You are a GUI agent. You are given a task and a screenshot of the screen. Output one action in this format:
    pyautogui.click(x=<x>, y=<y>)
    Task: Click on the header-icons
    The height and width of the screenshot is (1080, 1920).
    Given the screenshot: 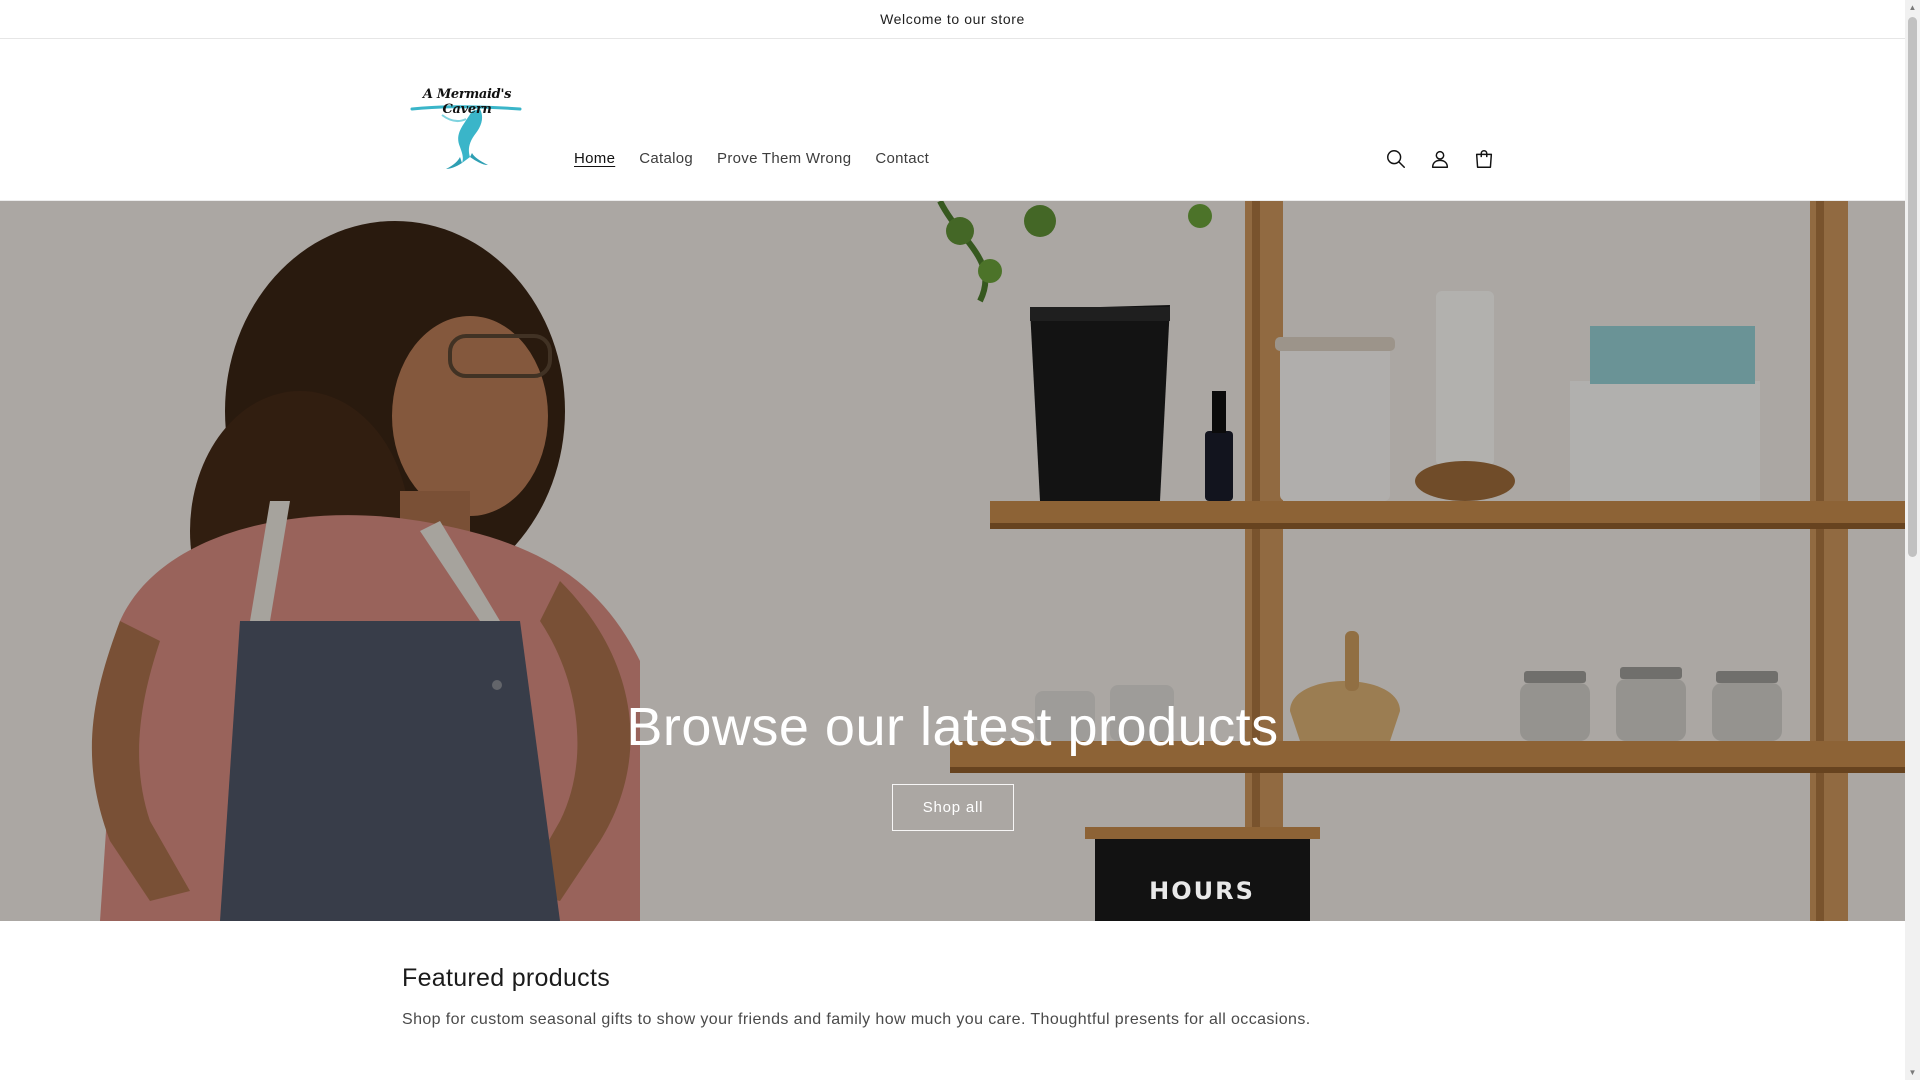 What is the action you would take?
    pyautogui.click(x=1440, y=159)
    